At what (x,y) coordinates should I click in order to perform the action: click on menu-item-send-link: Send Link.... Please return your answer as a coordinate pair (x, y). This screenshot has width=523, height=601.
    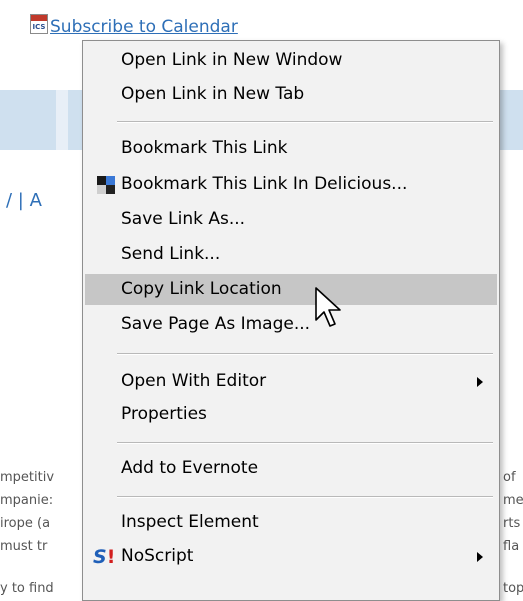
    Looking at the image, I should click on (291, 254).